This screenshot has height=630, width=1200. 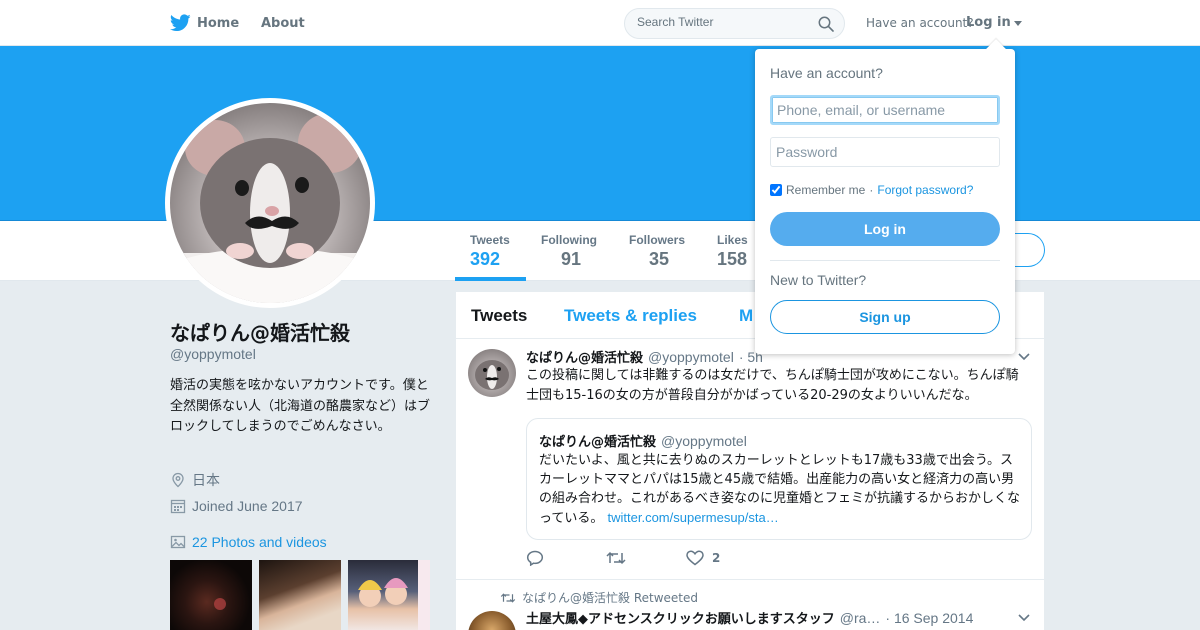 I want to click on profile-avatar, so click(x=270, y=203).